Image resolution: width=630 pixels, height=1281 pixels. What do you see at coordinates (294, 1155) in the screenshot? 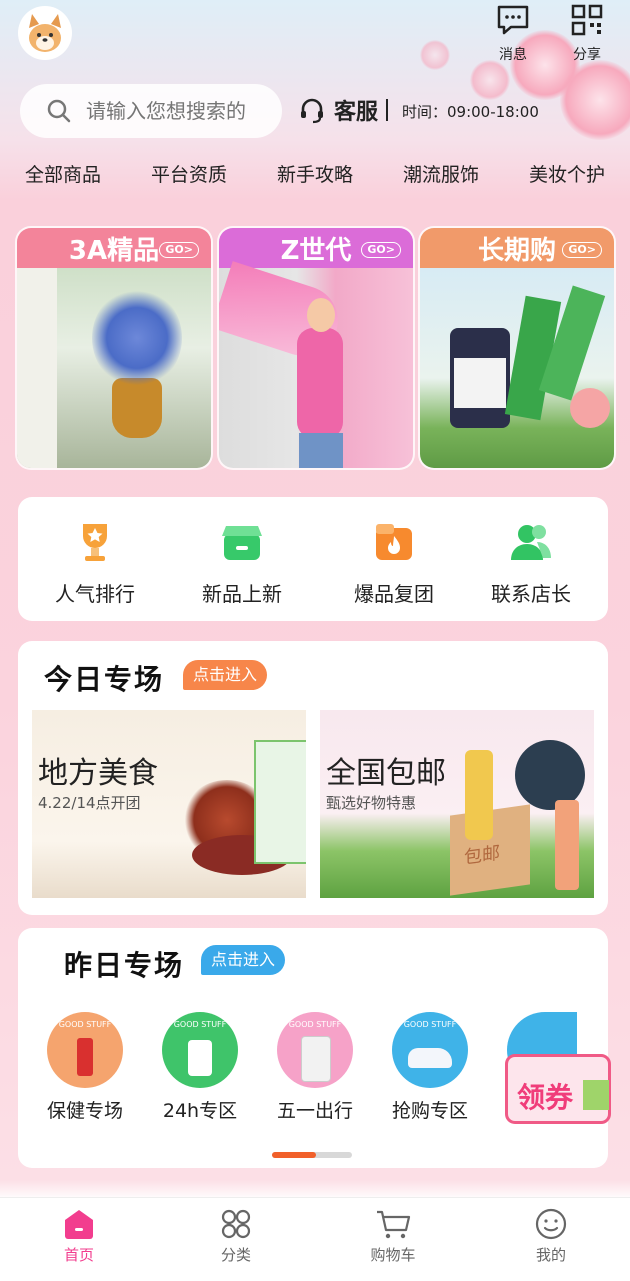
I see `carousel-indicator-active` at bounding box center [294, 1155].